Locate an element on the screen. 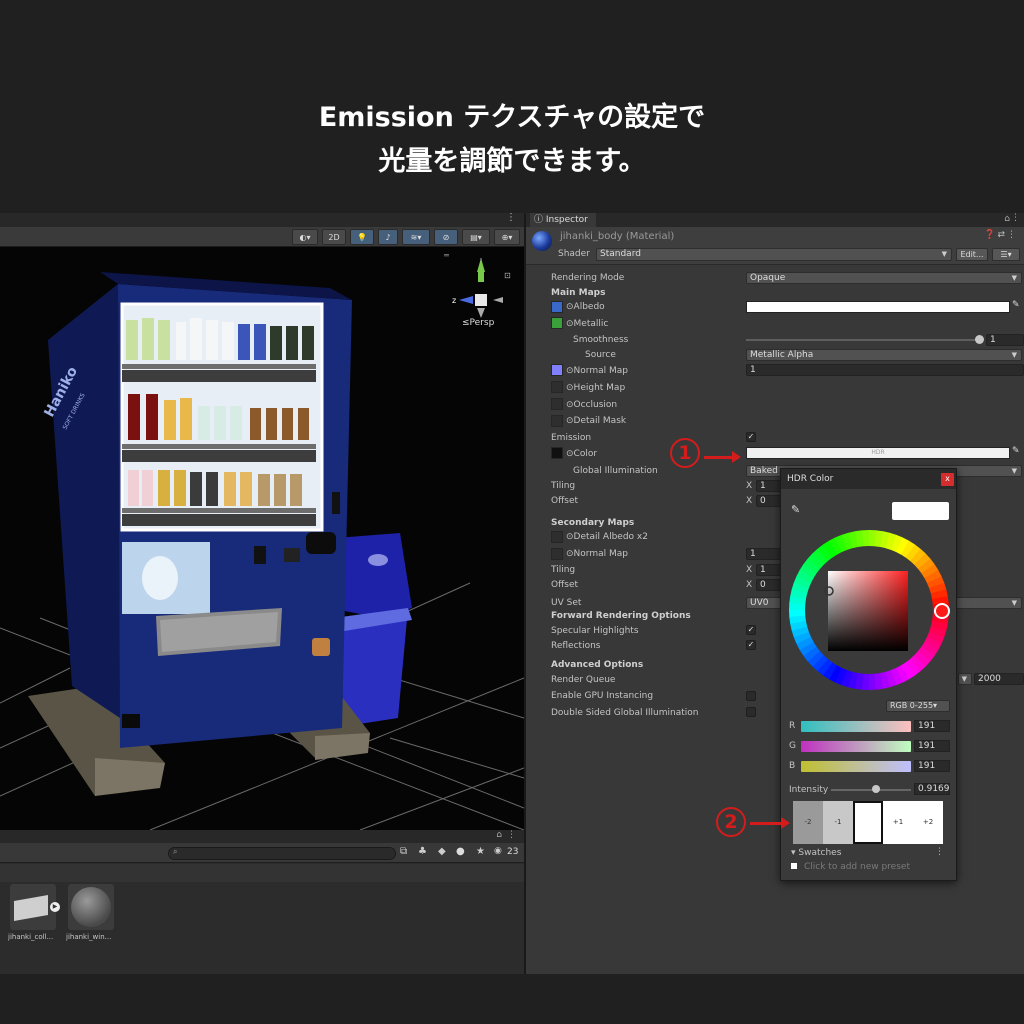 The width and height of the screenshot is (1024, 1024). exposure-current-button is located at coordinates (868, 822).